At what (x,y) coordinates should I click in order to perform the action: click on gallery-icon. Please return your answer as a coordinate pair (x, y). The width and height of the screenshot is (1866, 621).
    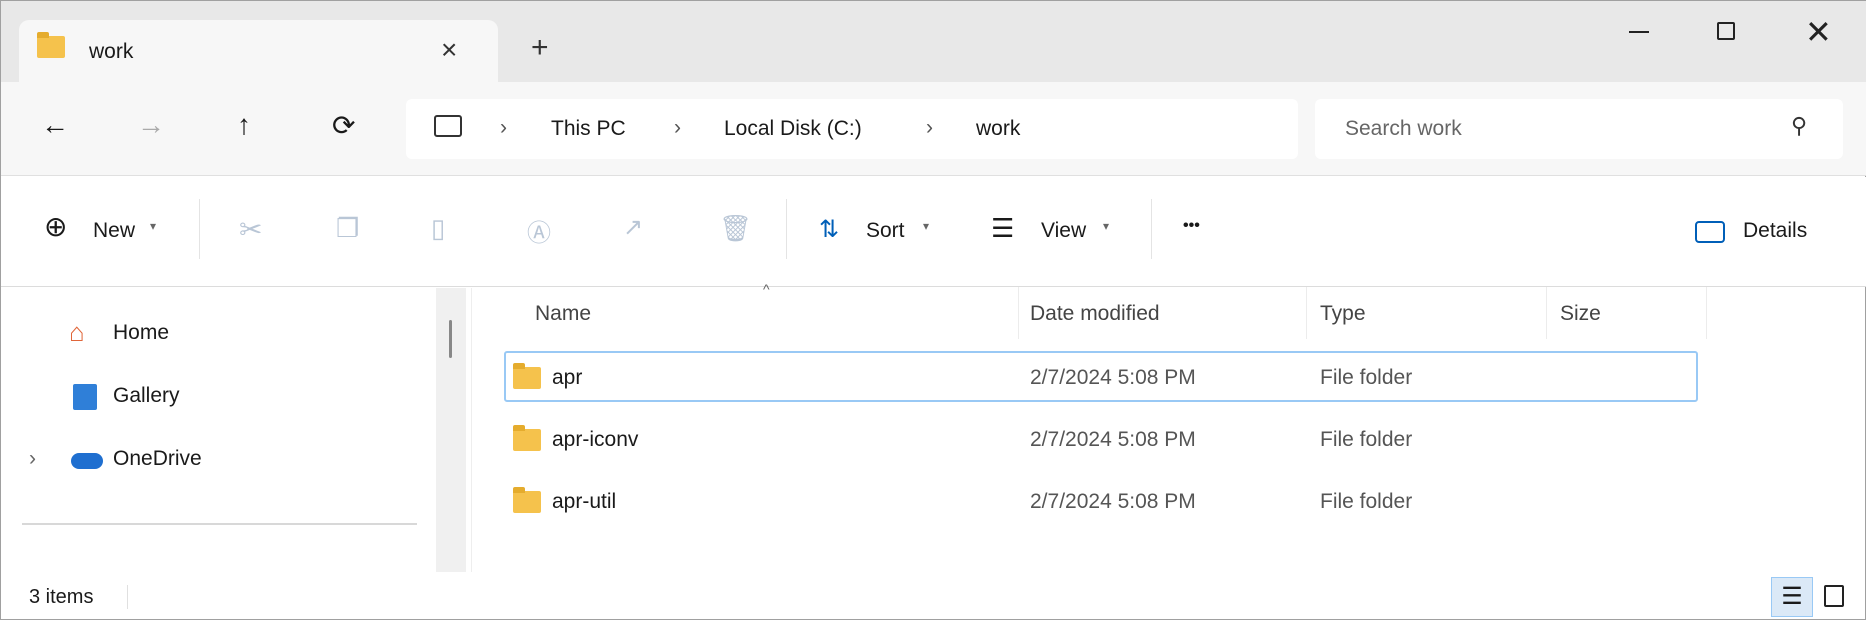
    Looking at the image, I should click on (85, 397).